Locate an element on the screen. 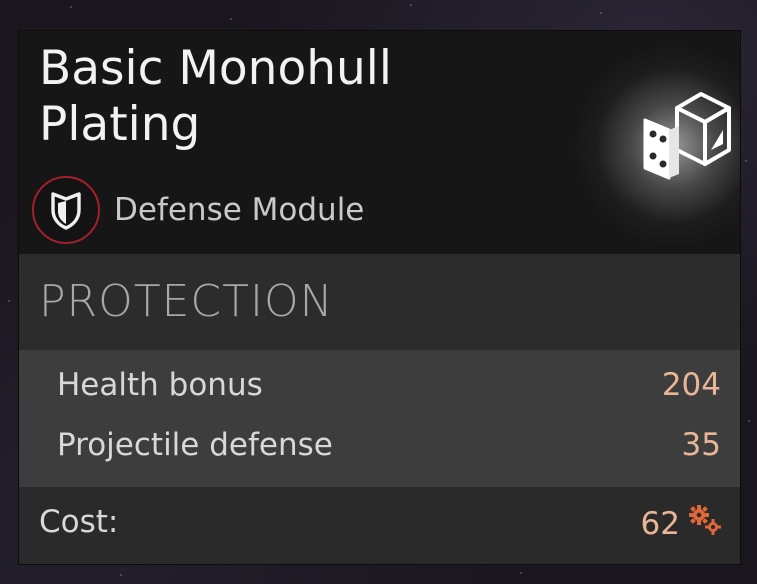 This screenshot has height=584, width=757. module-title: Basic Monohull Plating is located at coordinates (215, 96).